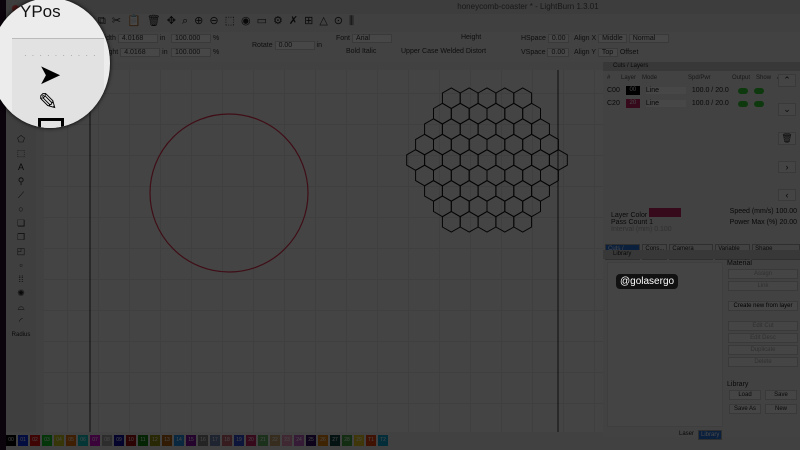  I want to click on show-toggle, so click(758, 103).